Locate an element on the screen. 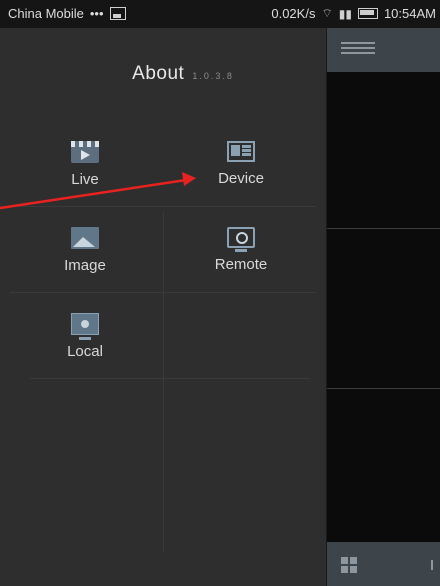  menu-item-local: Local is located at coordinates (85, 336).